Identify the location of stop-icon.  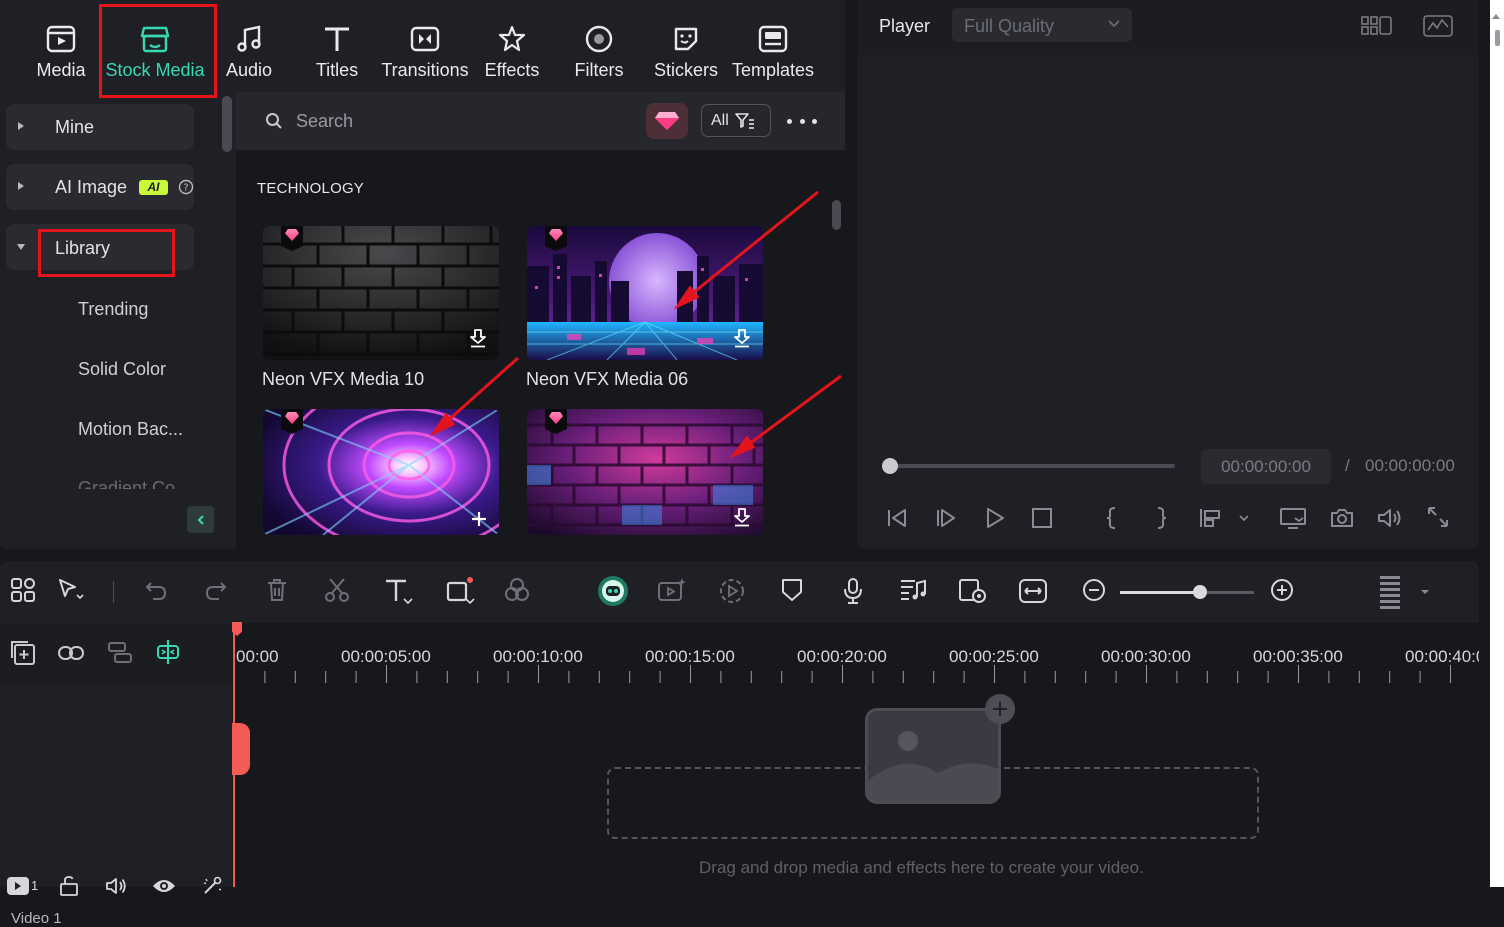
(1042, 518).